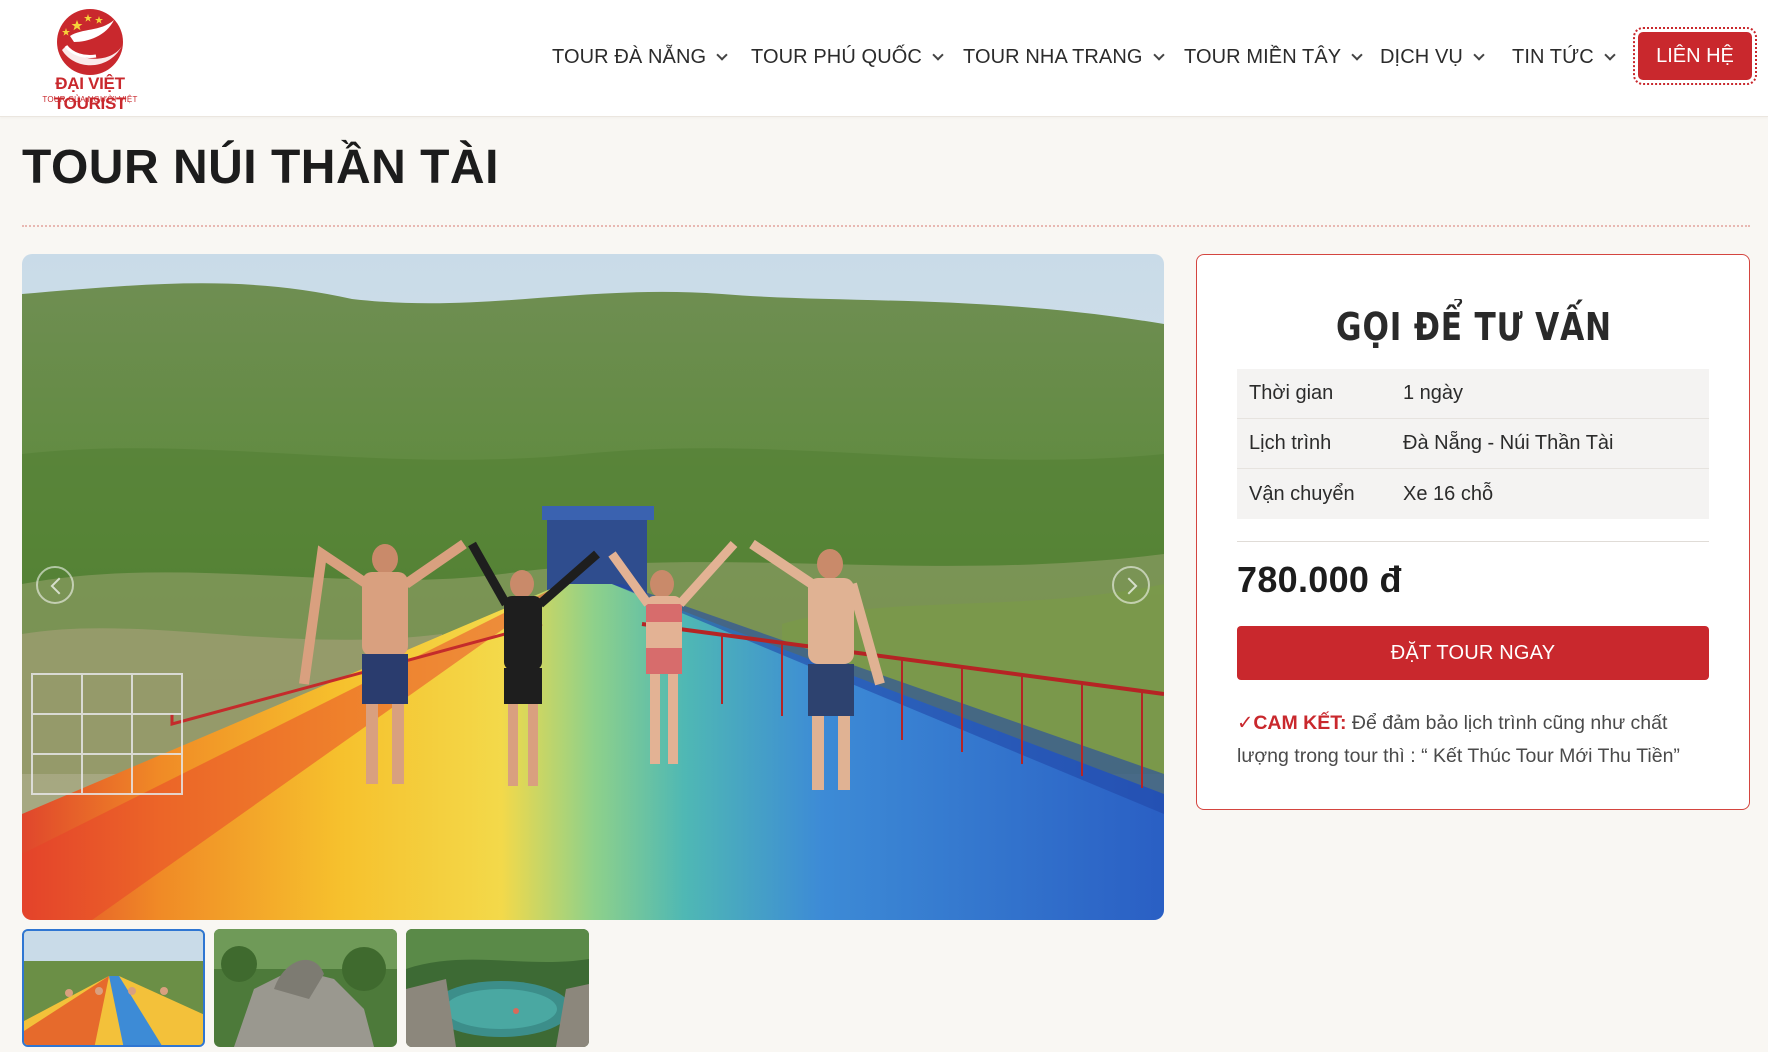  I want to click on info-row-itinerary: Lịch trình Đà Nẵng - Núi Thần Tài, so click(1473, 444).